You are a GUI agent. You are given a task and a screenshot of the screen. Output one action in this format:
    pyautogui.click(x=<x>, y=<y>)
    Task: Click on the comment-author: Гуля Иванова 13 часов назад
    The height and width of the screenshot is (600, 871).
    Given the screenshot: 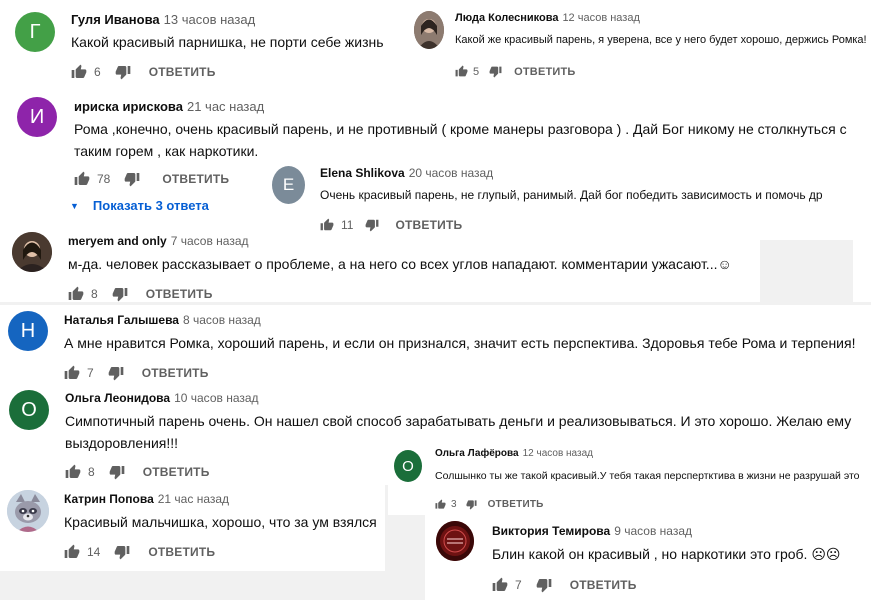 What is the action you would take?
    pyautogui.click(x=163, y=19)
    